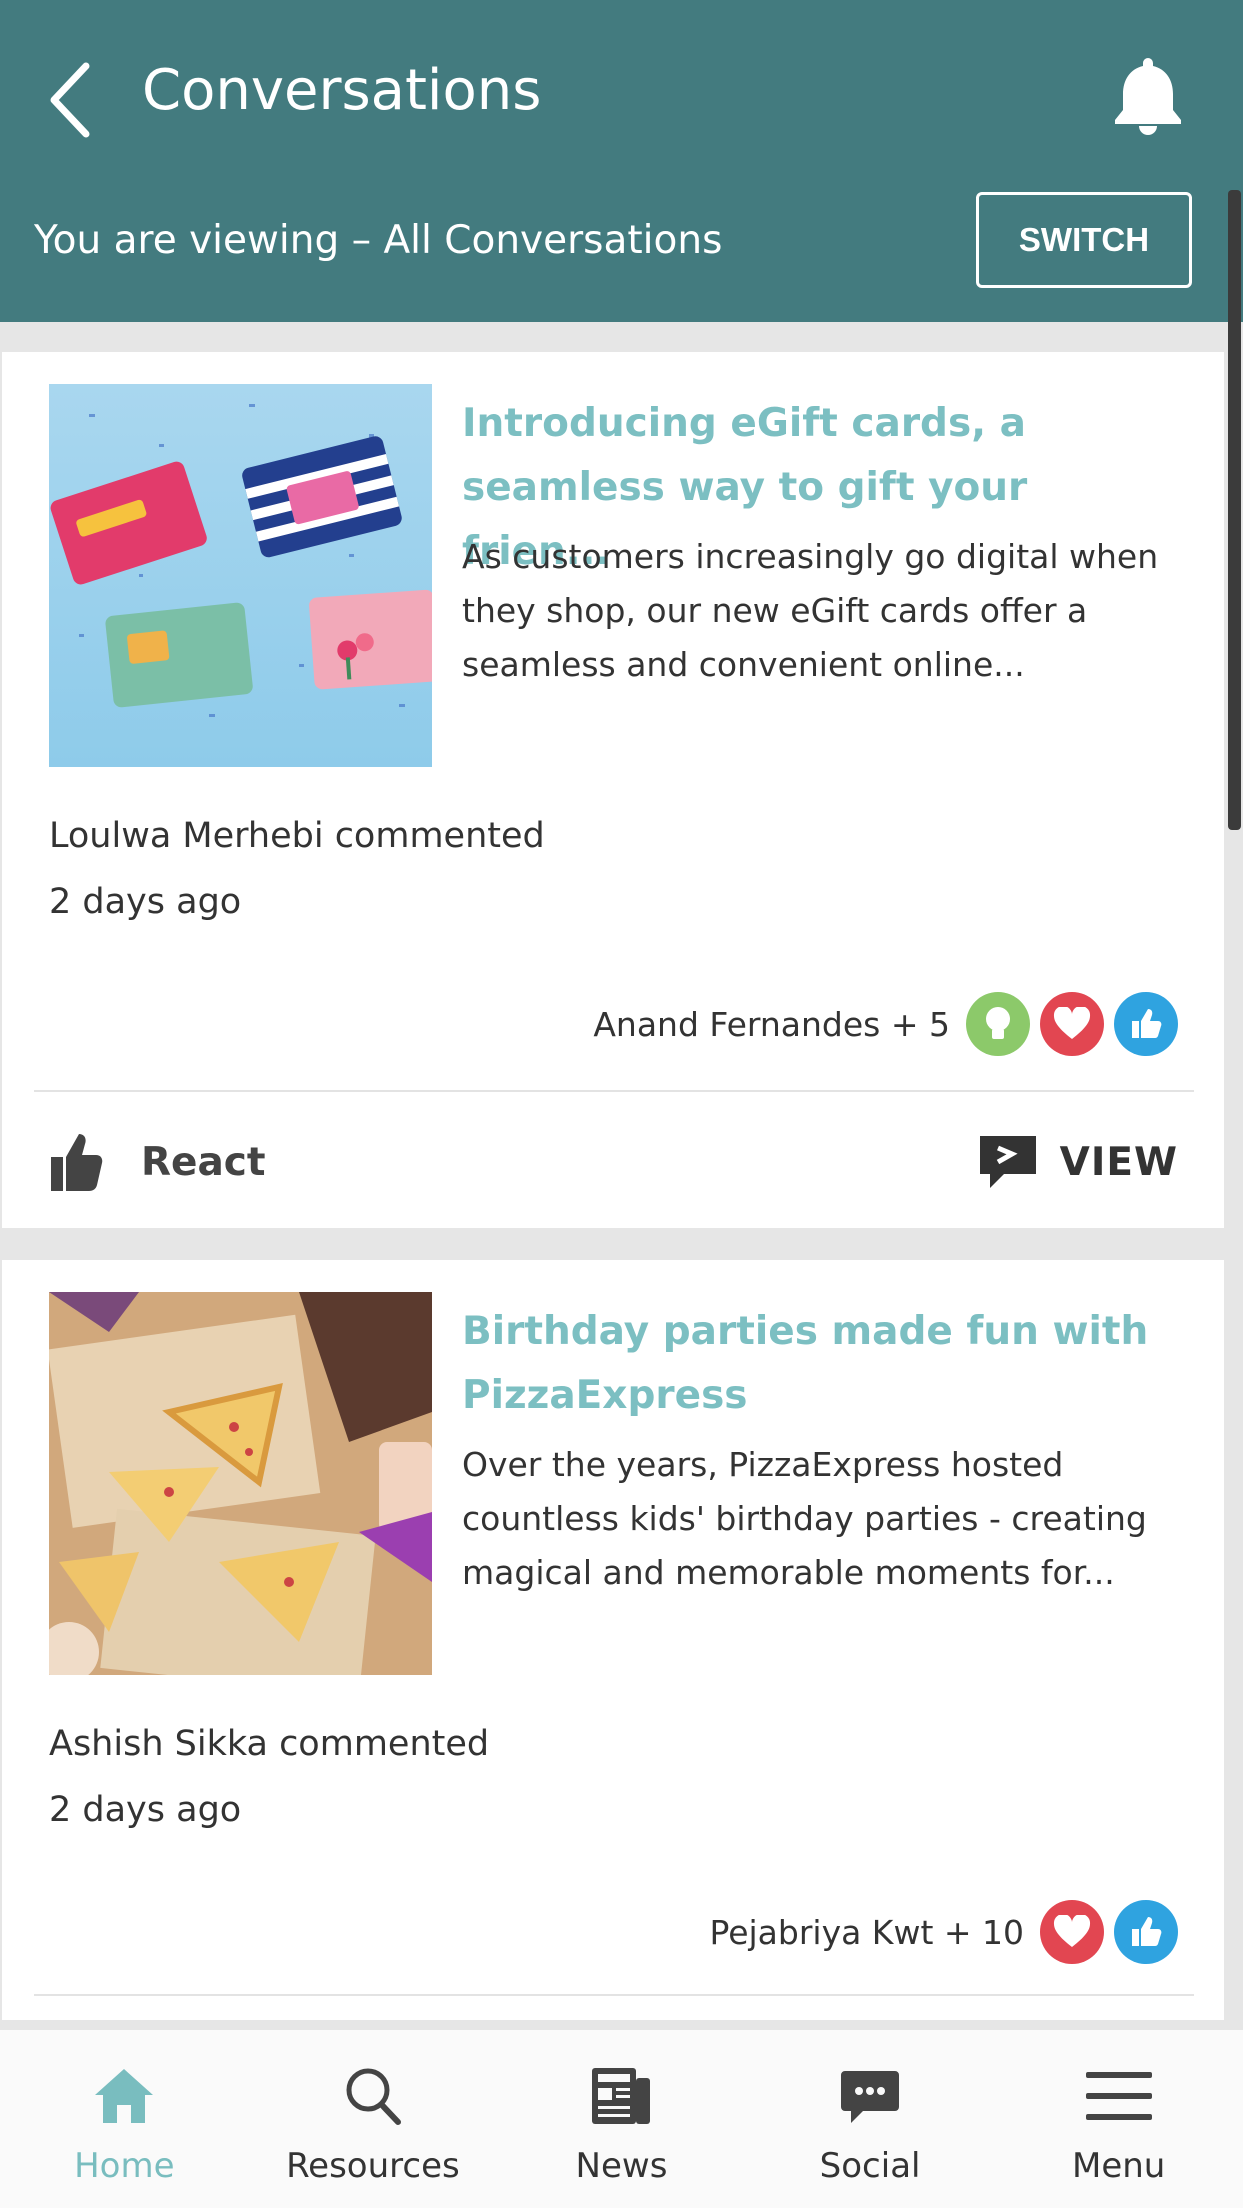 This screenshot has width=1243, height=2208. What do you see at coordinates (240, 1483) in the screenshot?
I see `pizza-party-image` at bounding box center [240, 1483].